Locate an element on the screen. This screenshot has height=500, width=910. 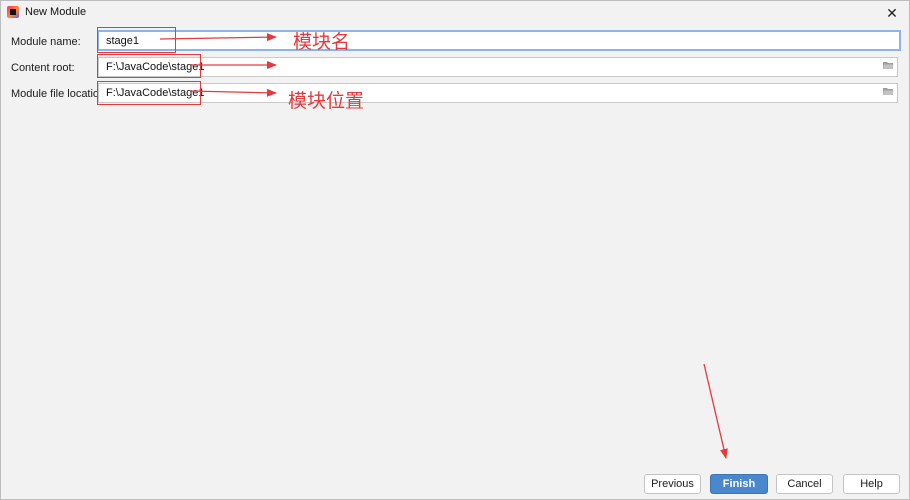
annotation-highlight-location is located at coordinates (149, 93).